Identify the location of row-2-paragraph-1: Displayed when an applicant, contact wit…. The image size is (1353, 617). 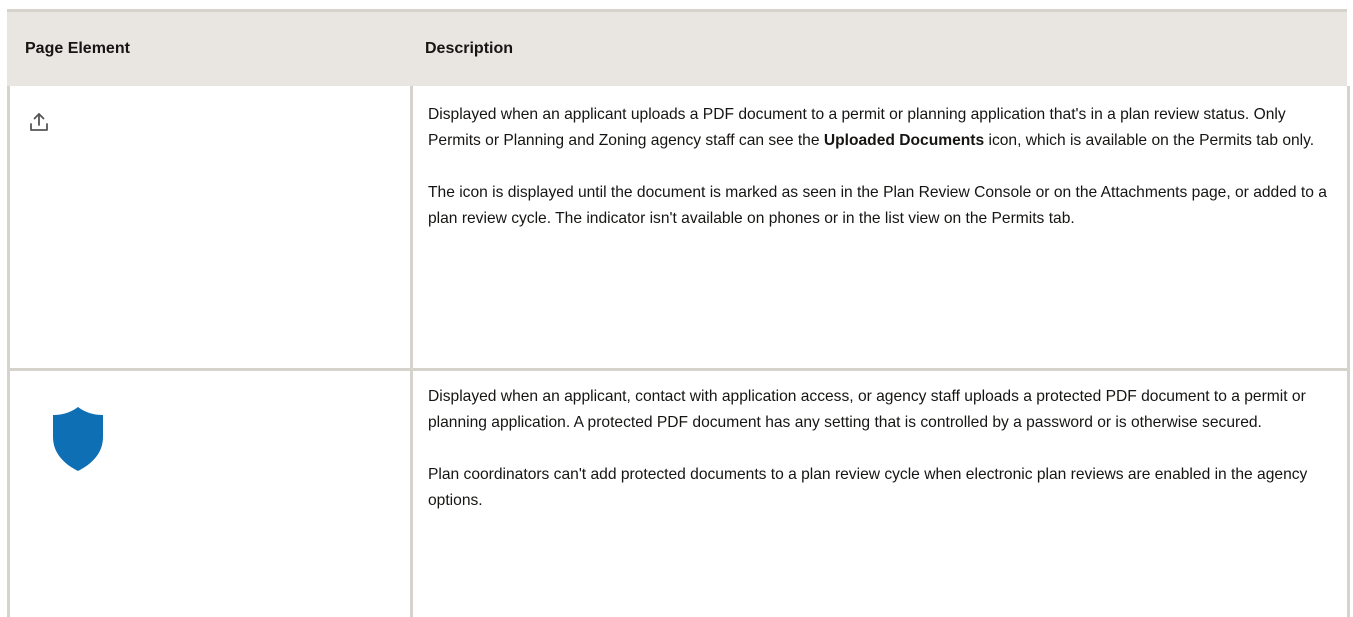
(867, 409).